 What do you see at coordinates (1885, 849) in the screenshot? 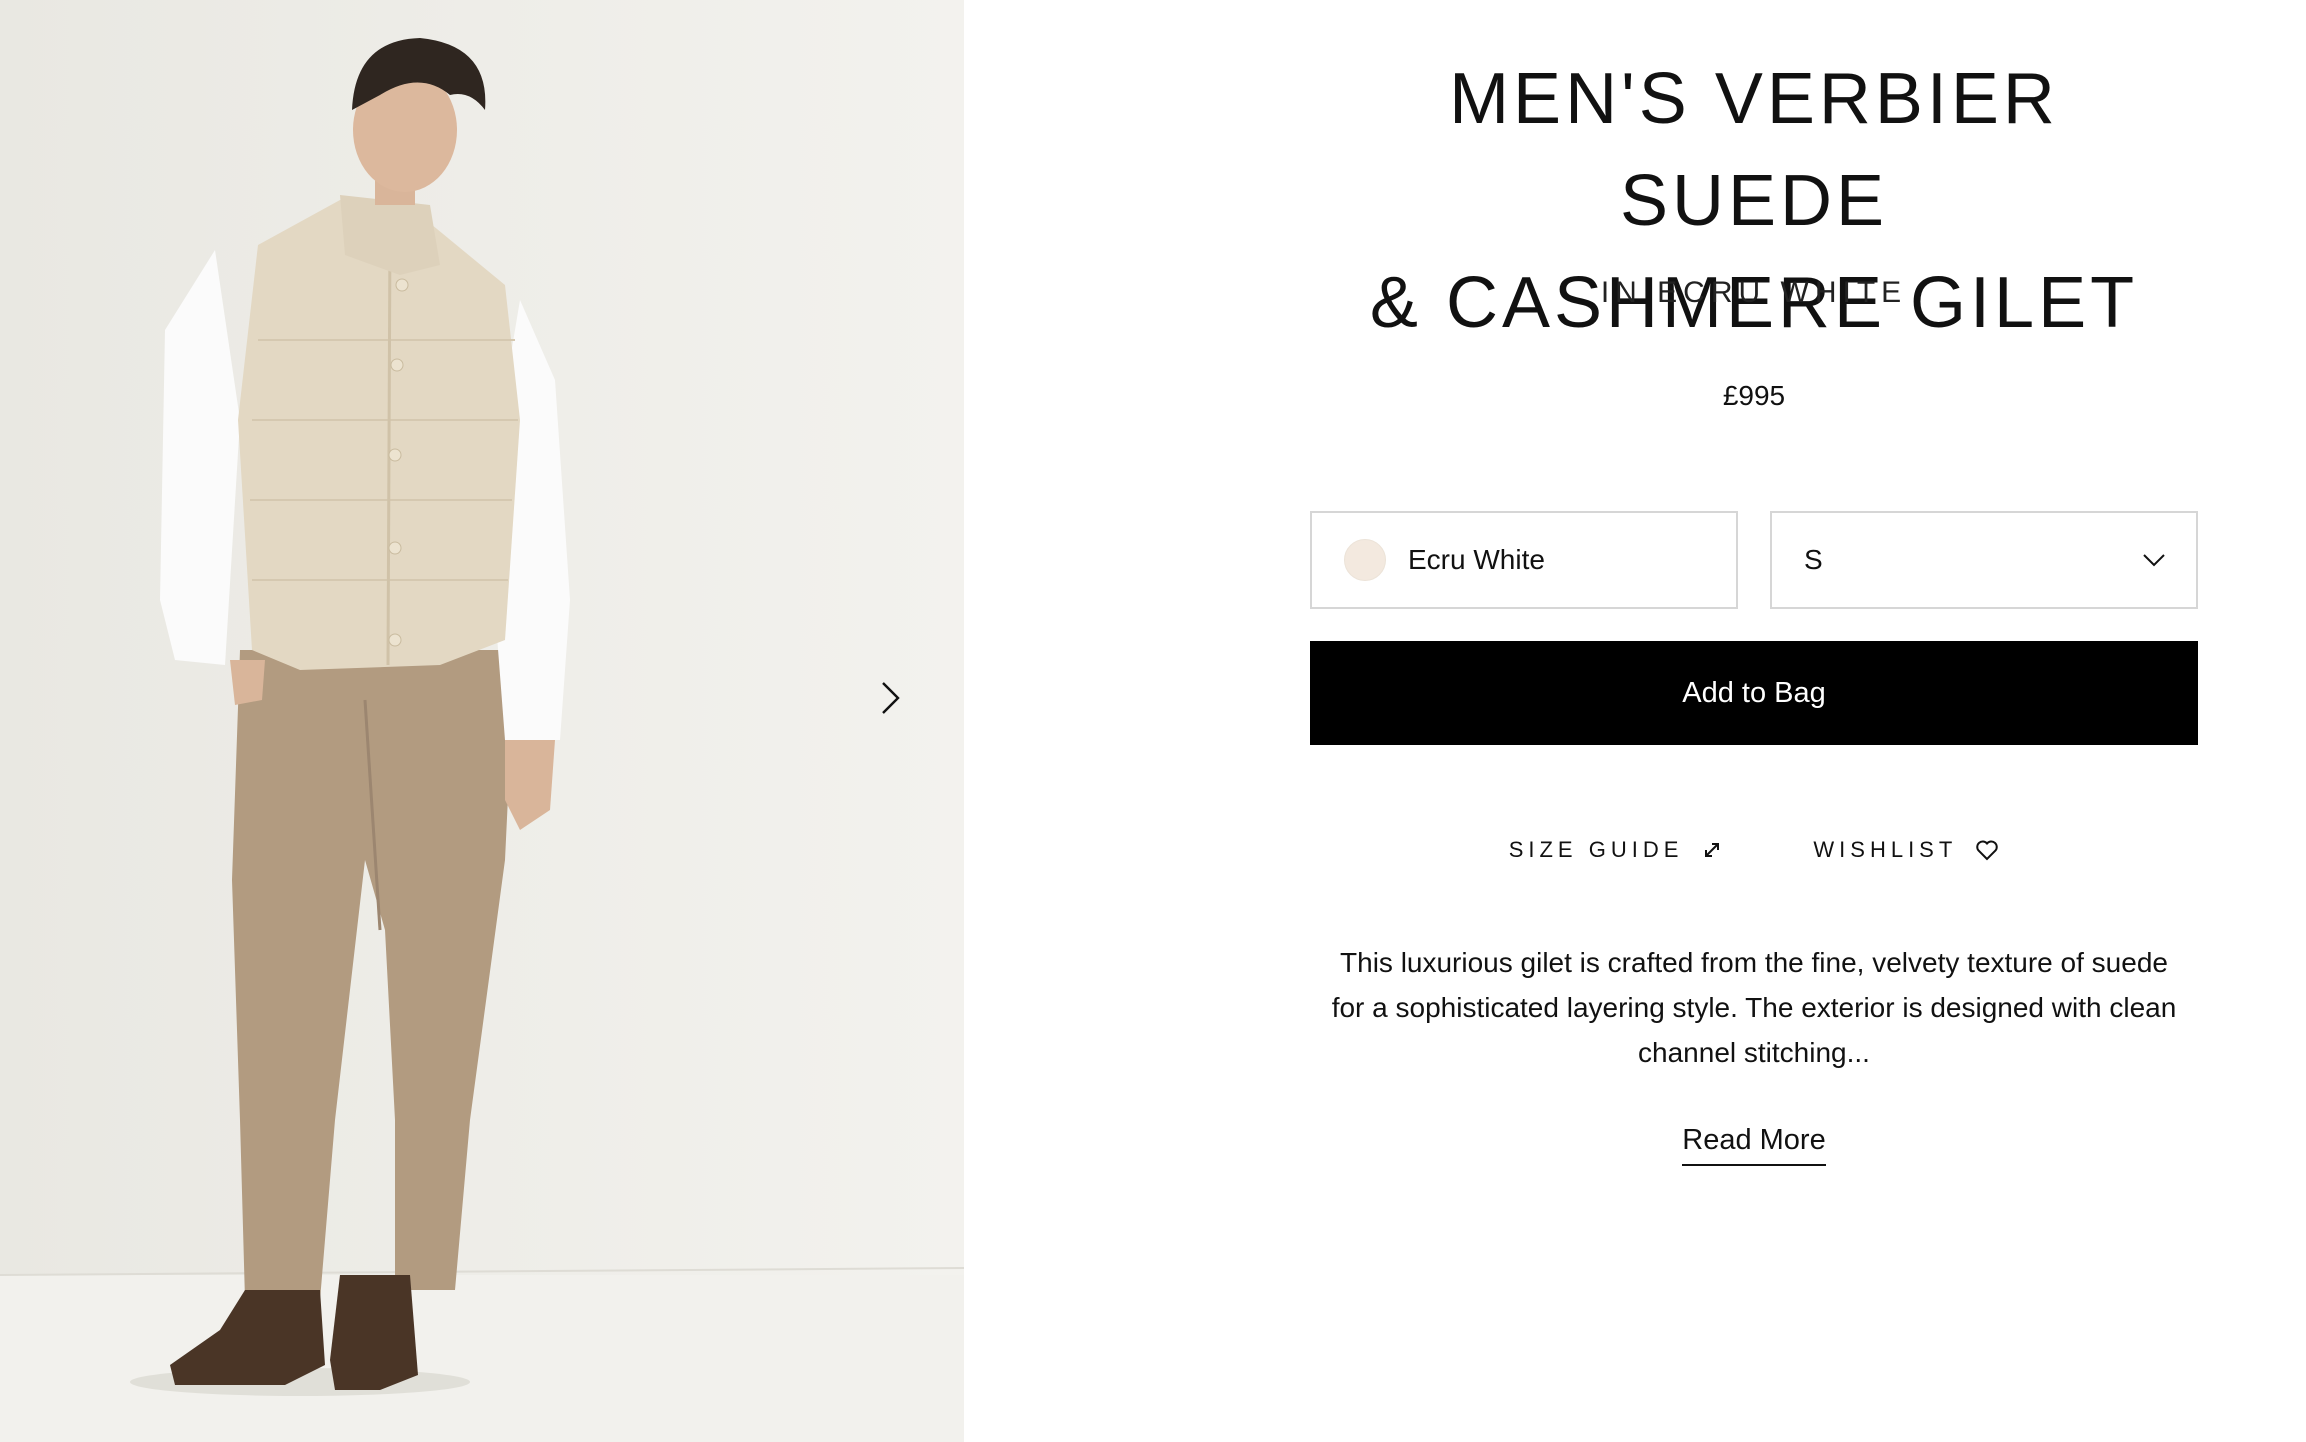
I see `wishlist-label: WISHLIST` at bounding box center [1885, 849].